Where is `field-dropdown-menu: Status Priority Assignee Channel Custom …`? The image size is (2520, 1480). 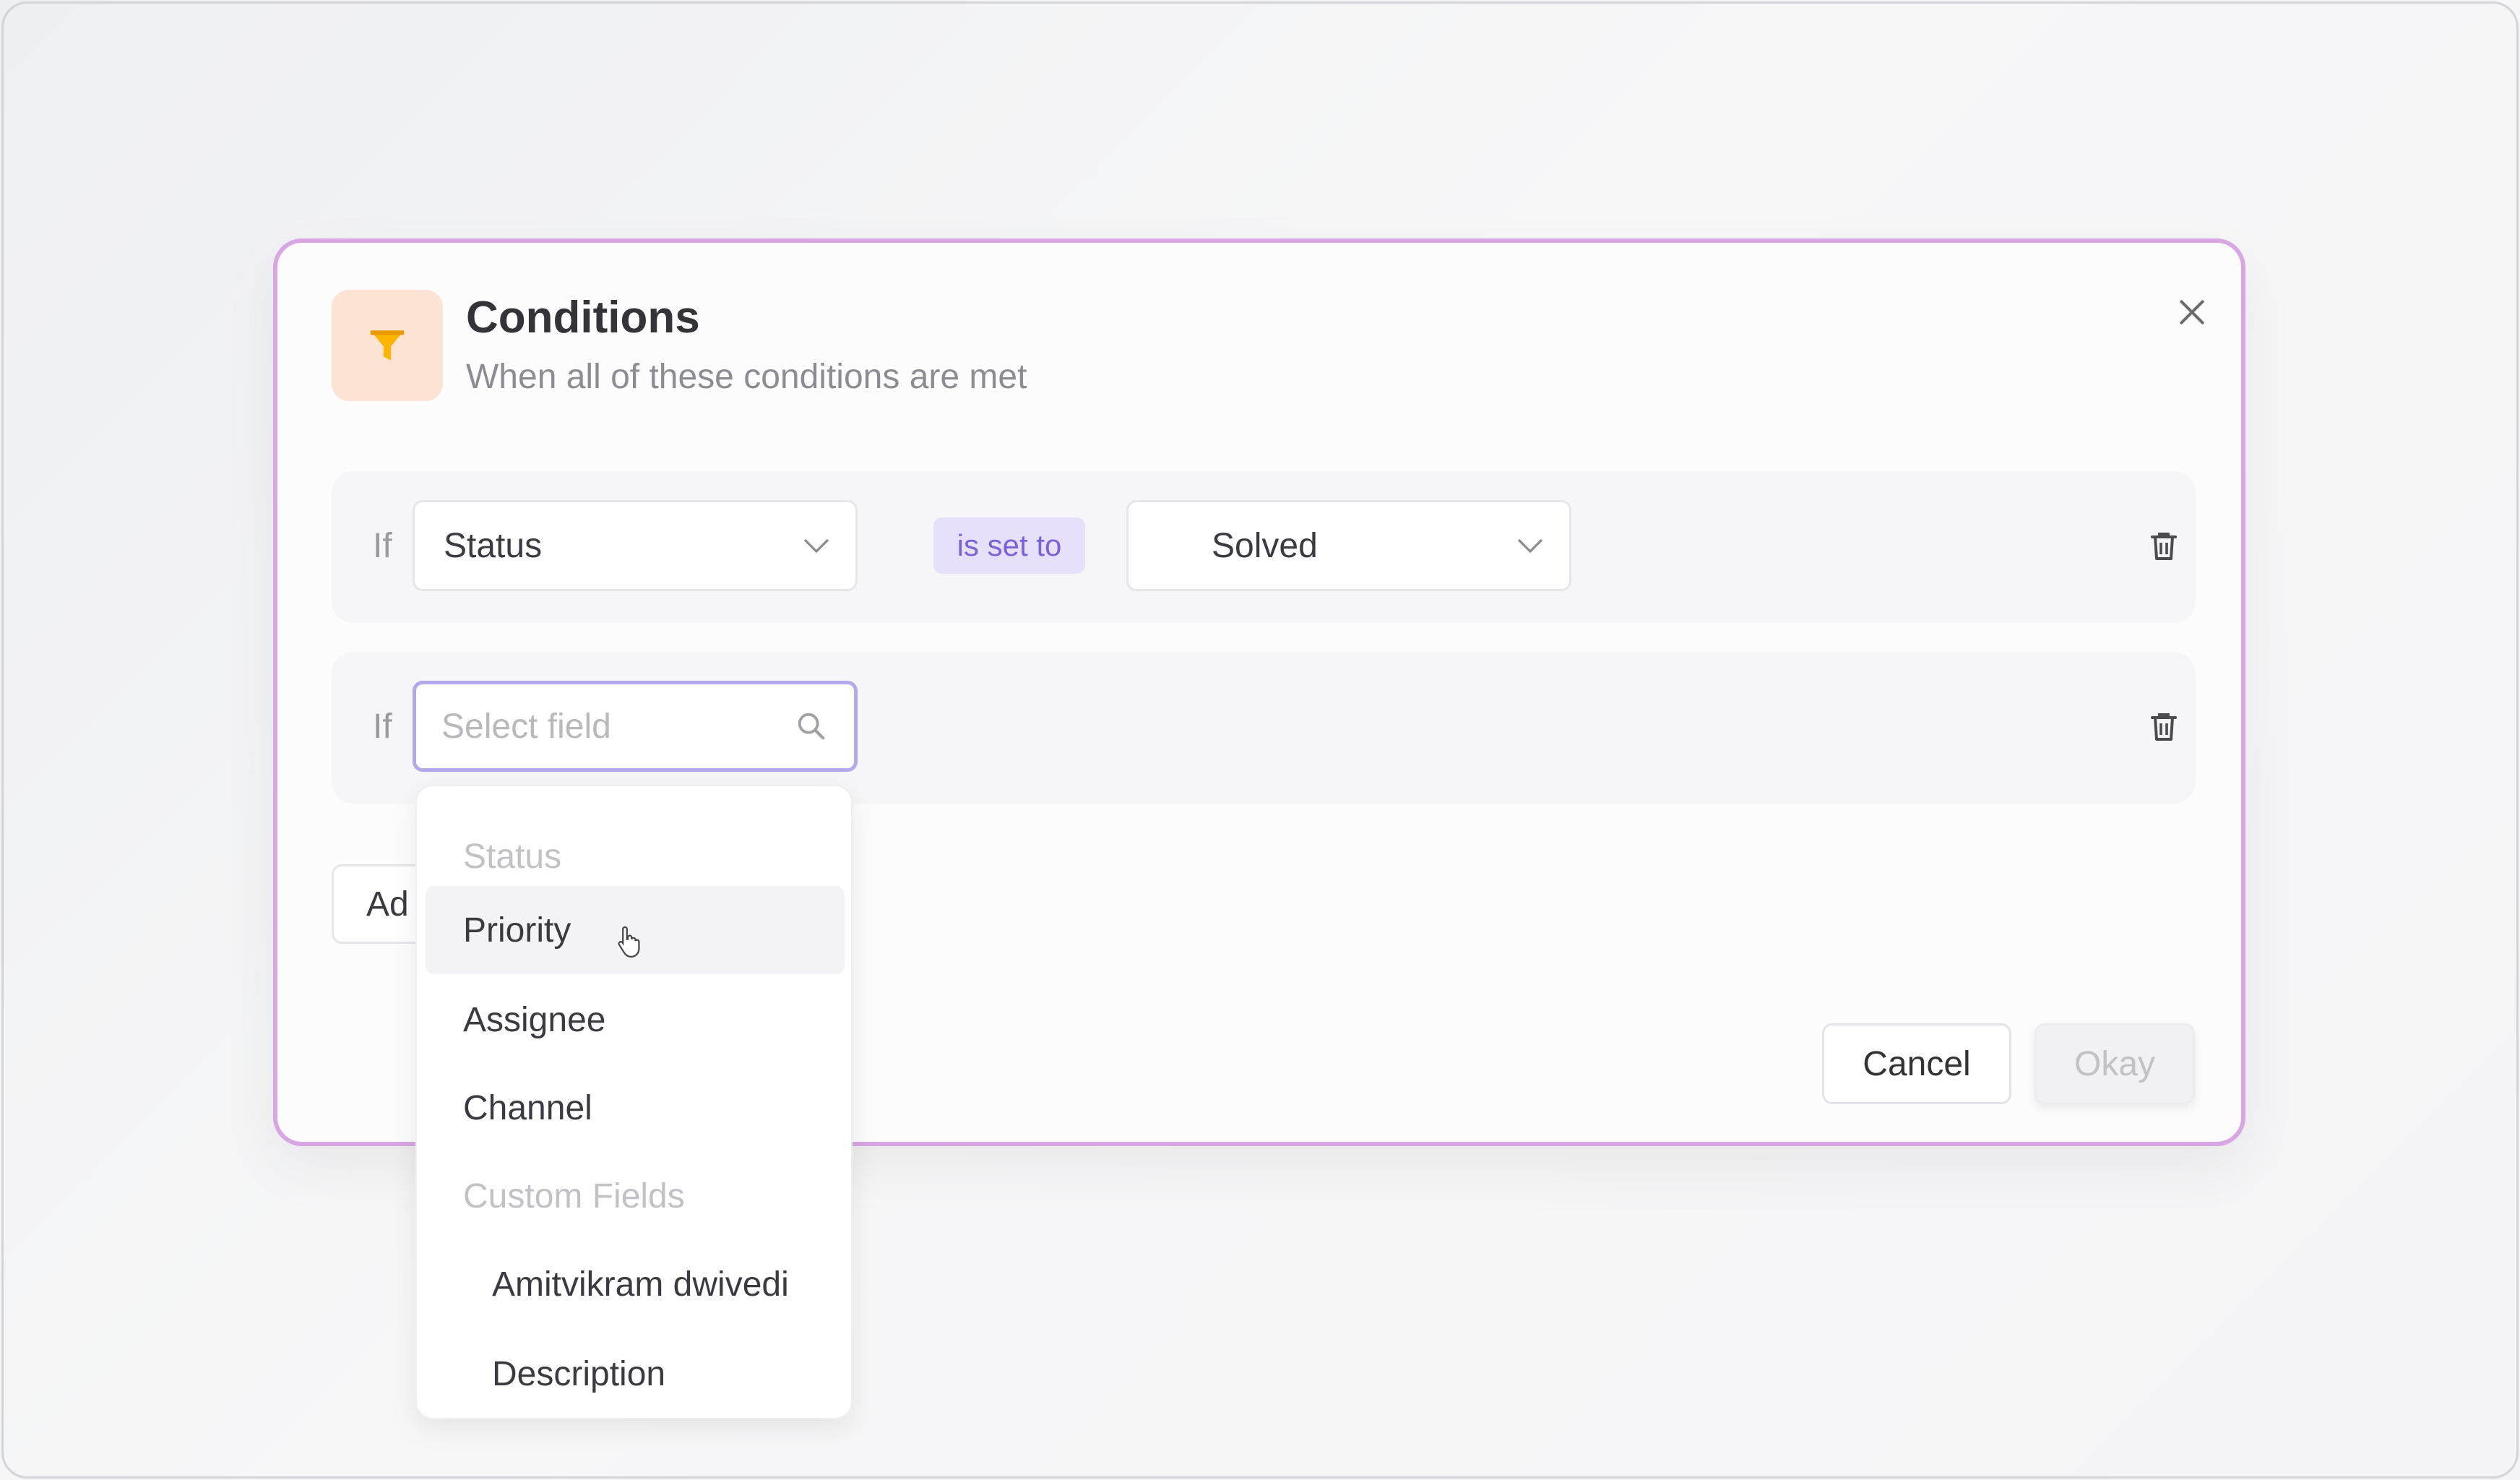
field-dropdown-menu: Status Priority Assignee Channel Custom … is located at coordinates (634, 1102).